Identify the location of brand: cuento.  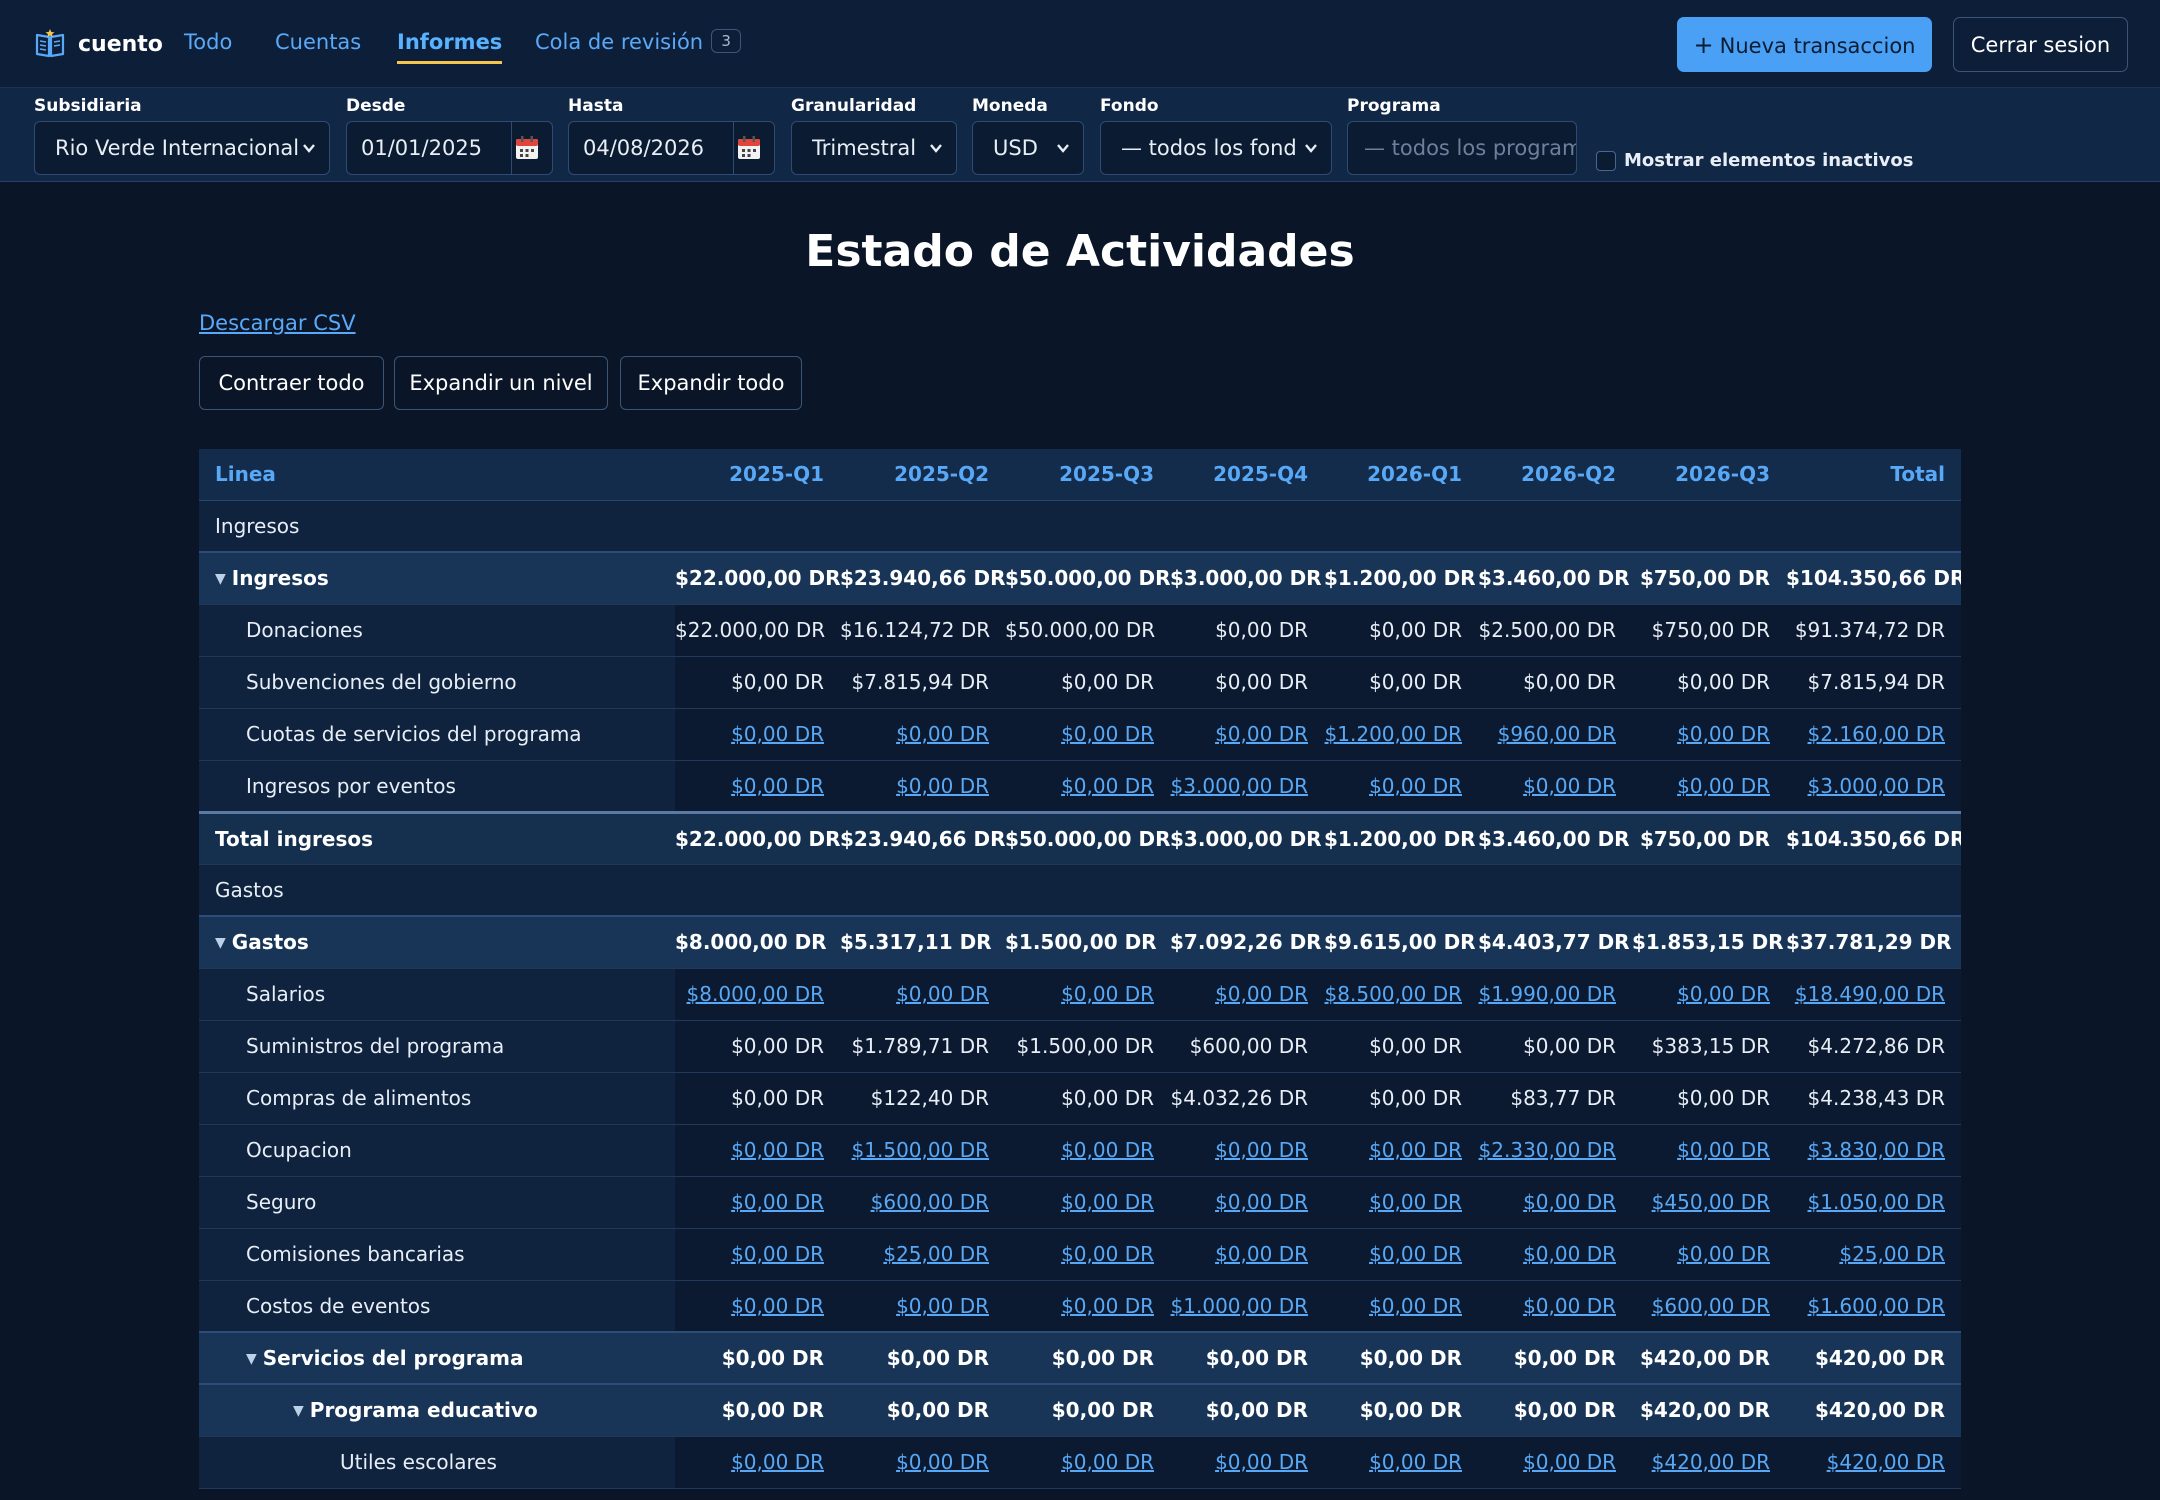
(98, 44).